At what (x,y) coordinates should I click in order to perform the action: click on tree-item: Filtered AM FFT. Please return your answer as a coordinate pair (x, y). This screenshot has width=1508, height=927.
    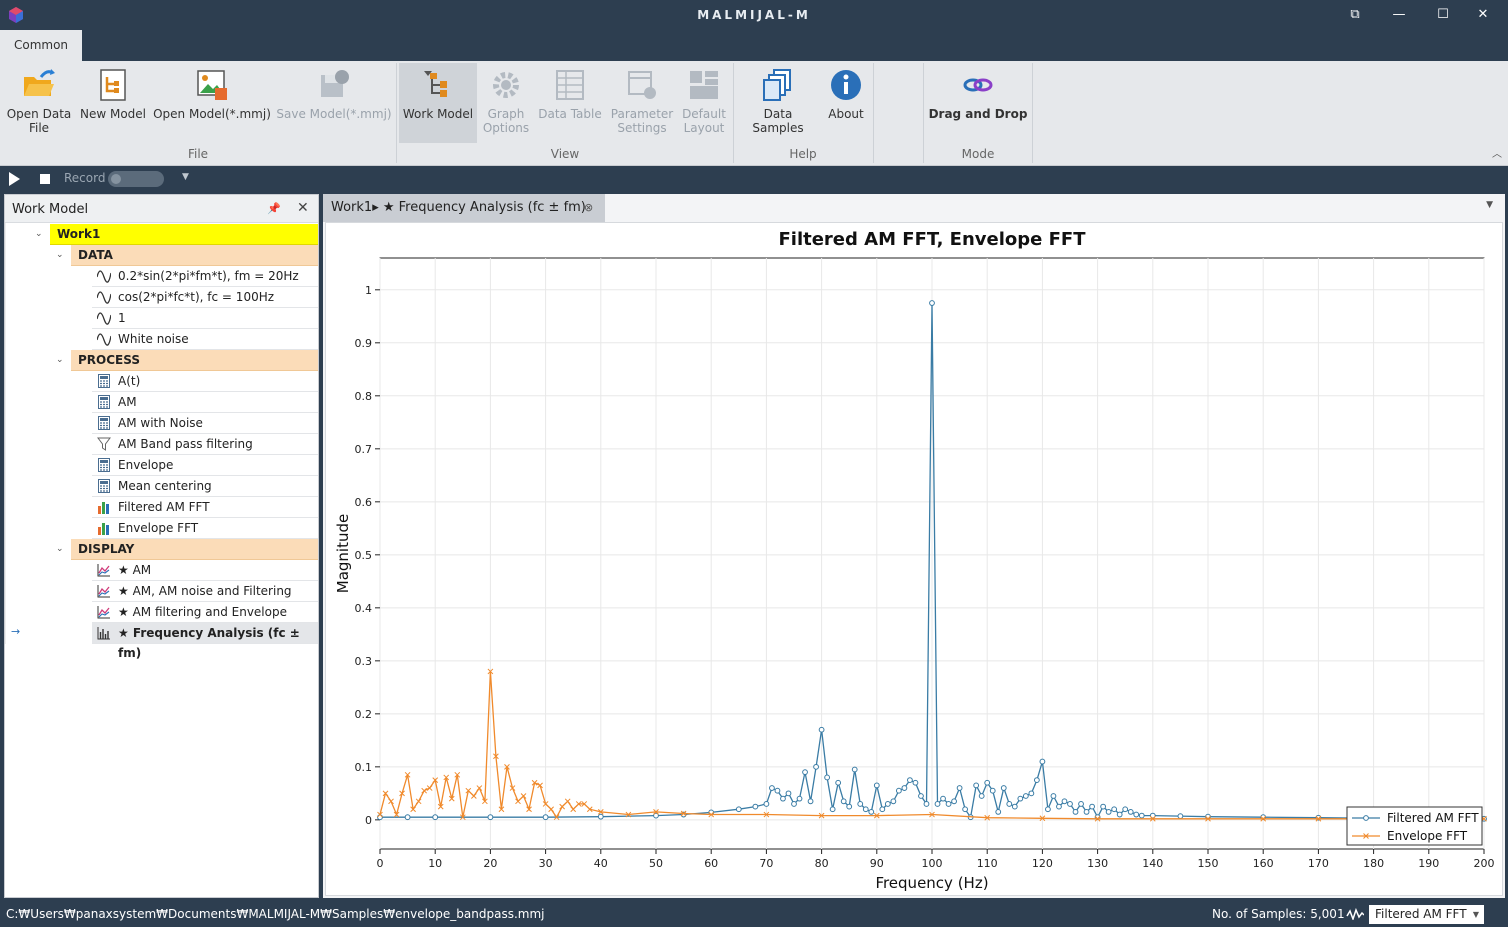
    Looking at the image, I should click on (205, 507).